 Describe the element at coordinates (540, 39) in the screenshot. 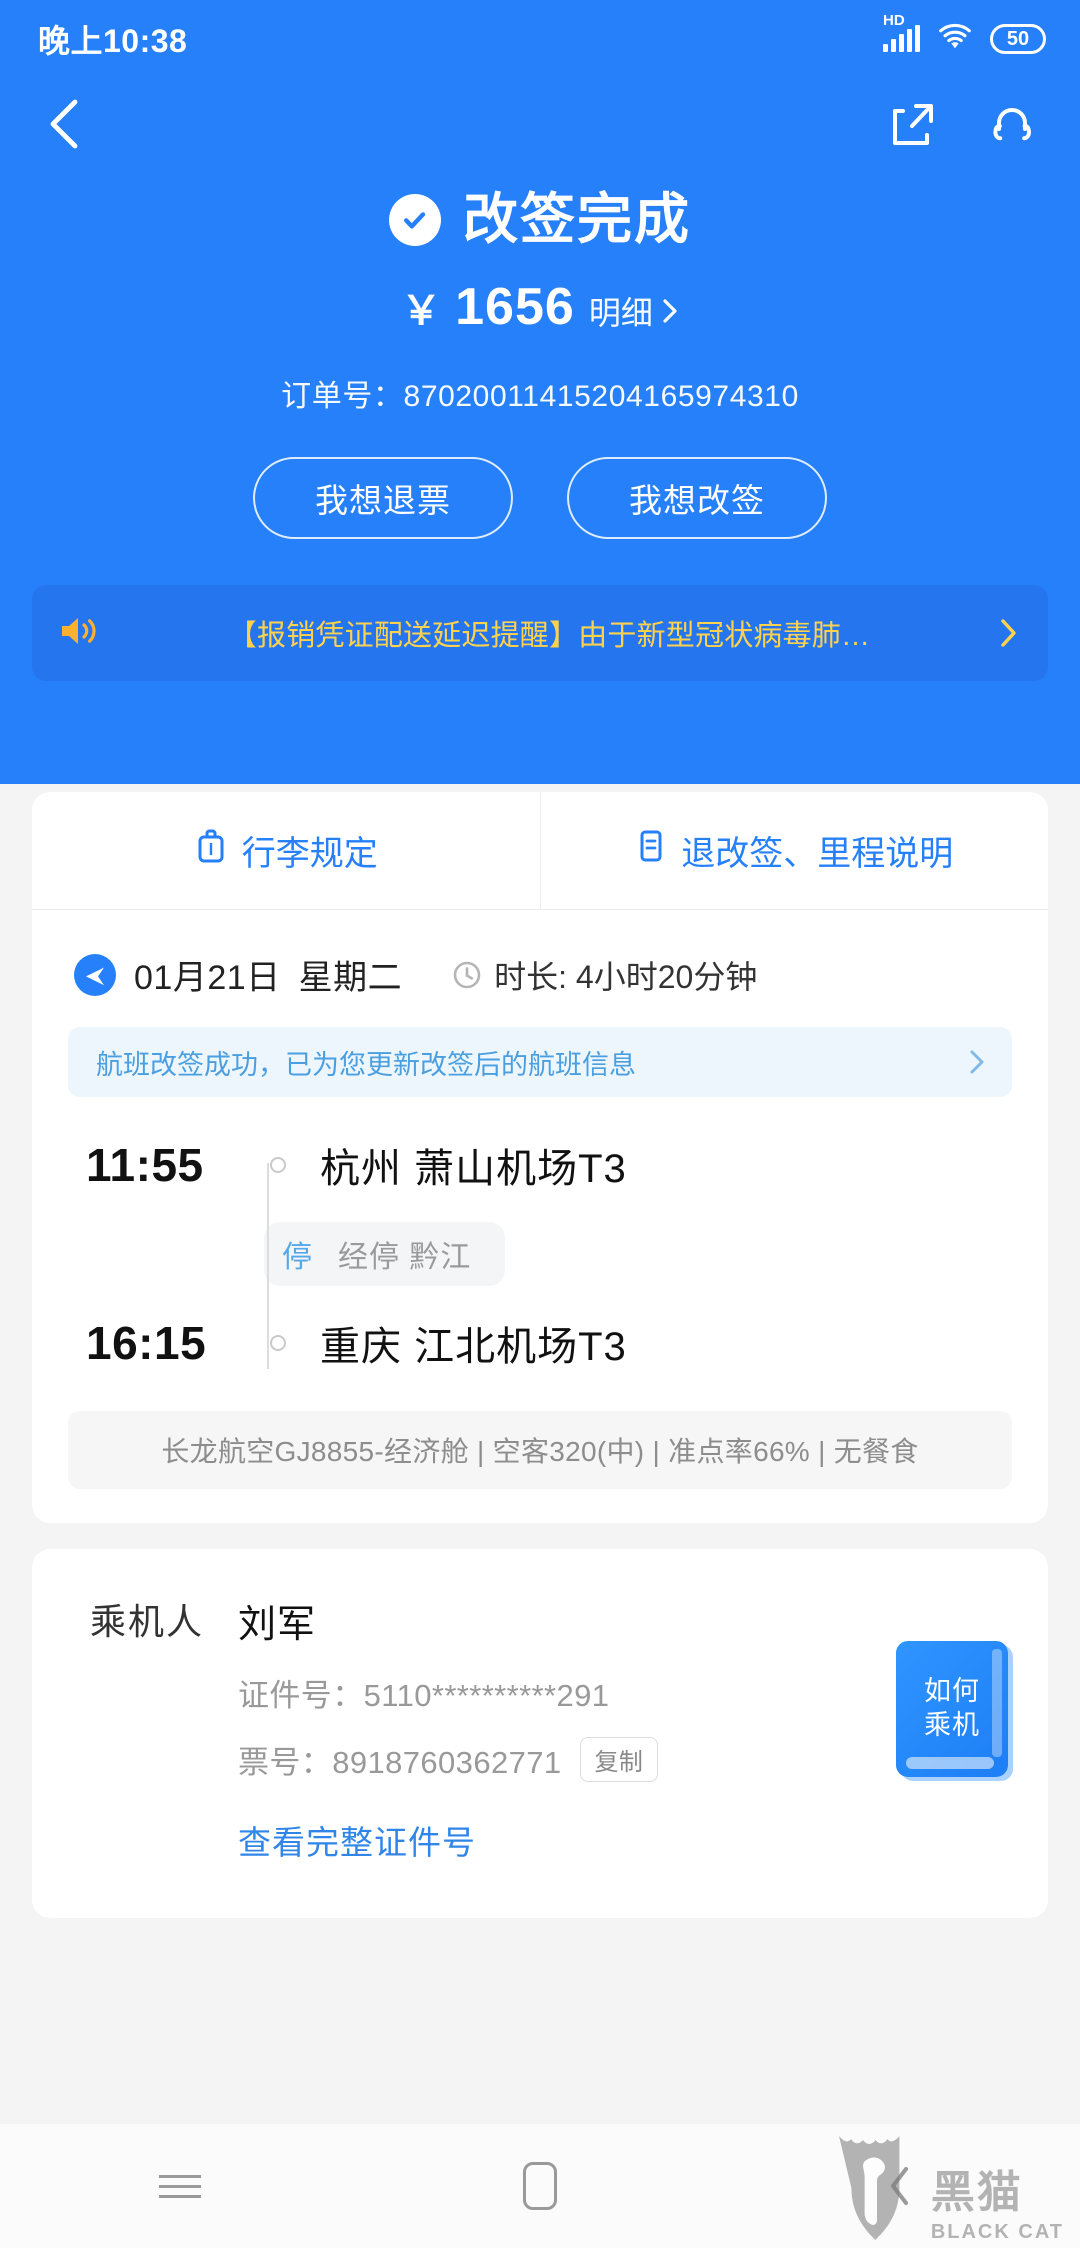

I see `status-bar: 晚上10:38 HD 50` at that location.